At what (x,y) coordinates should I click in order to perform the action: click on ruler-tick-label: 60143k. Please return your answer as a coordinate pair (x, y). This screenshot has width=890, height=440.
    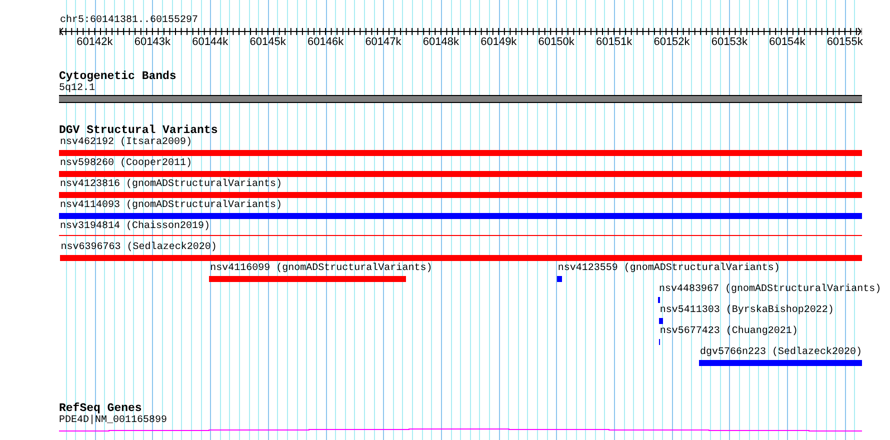
    Looking at the image, I should click on (152, 42).